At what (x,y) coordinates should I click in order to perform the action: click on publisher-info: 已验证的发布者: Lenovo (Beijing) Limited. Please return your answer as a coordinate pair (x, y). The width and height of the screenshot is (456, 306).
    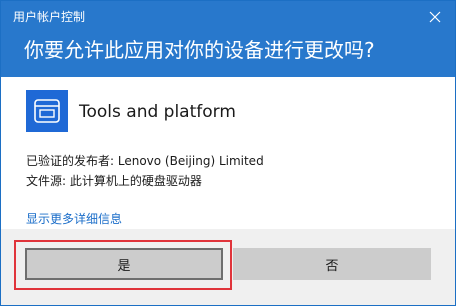
    Looking at the image, I should click on (145, 161).